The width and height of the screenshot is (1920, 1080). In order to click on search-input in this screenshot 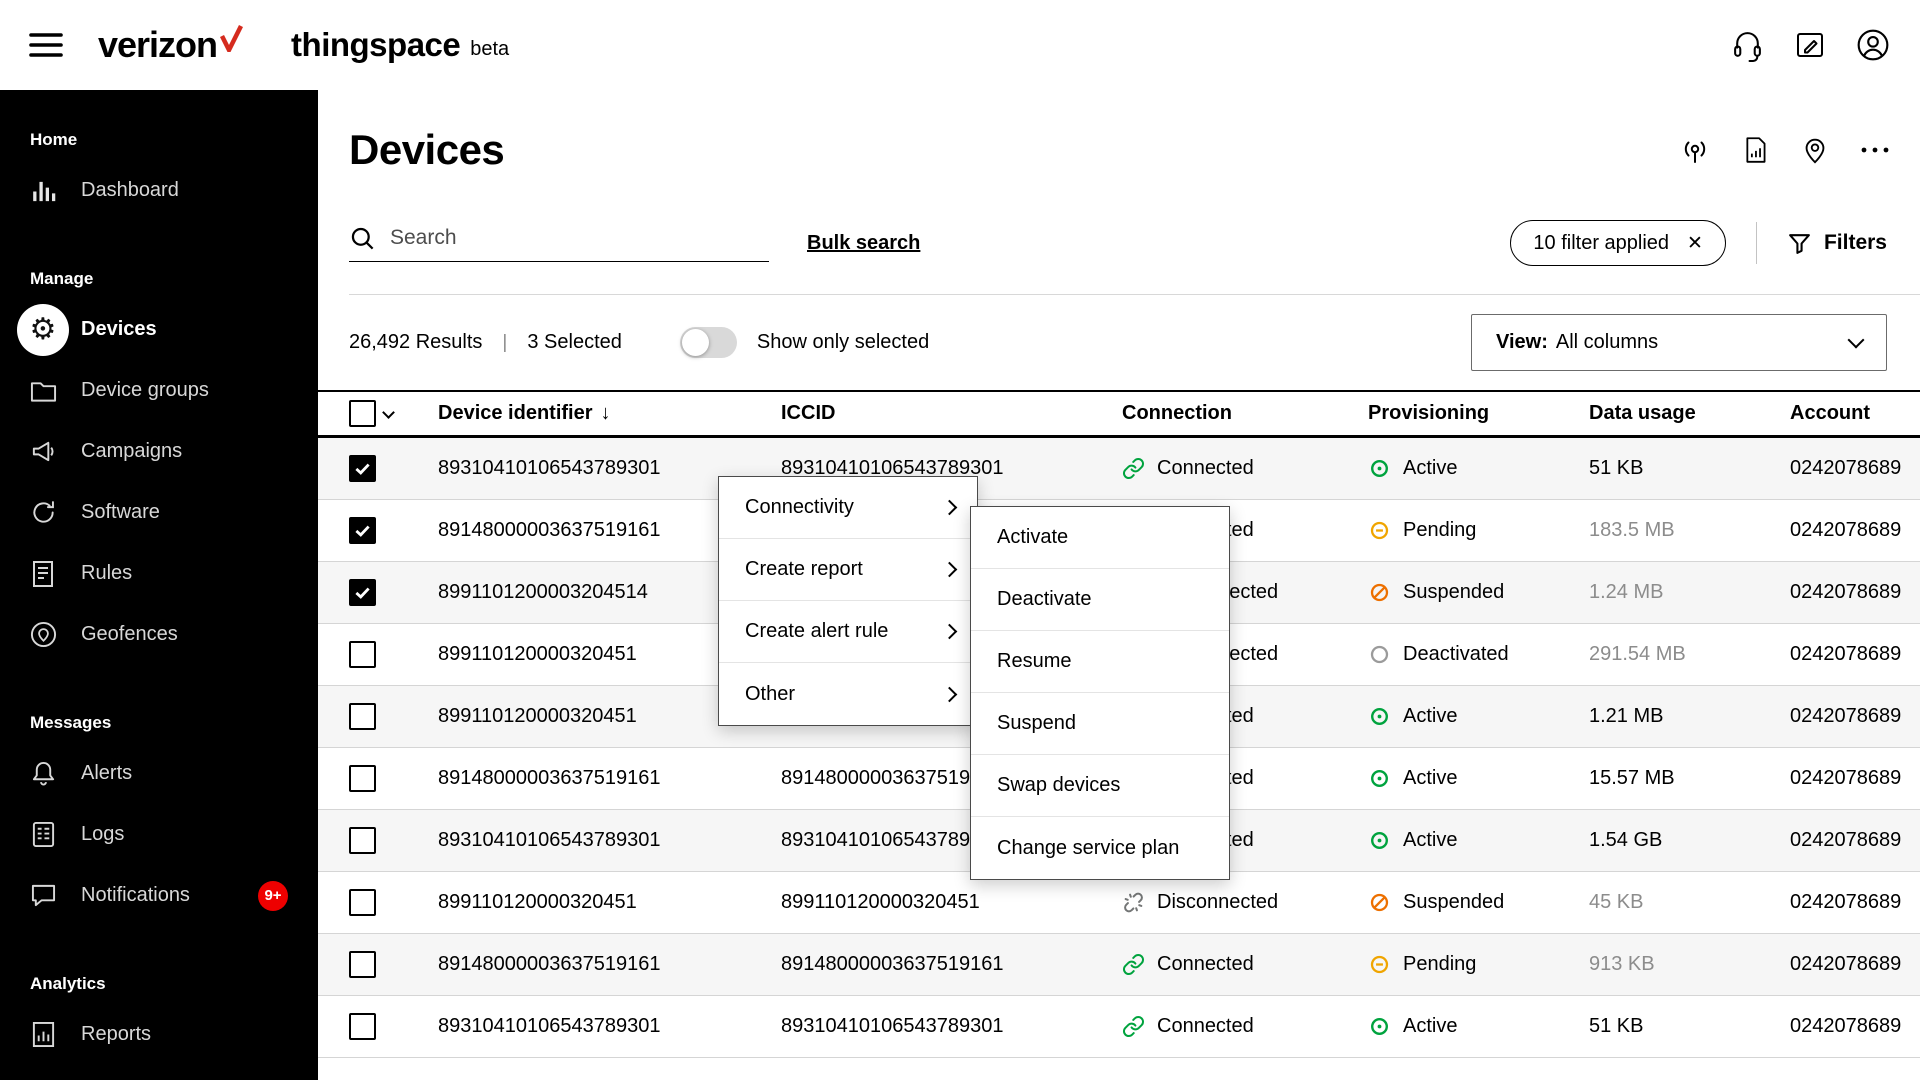, I will do `click(579, 238)`.